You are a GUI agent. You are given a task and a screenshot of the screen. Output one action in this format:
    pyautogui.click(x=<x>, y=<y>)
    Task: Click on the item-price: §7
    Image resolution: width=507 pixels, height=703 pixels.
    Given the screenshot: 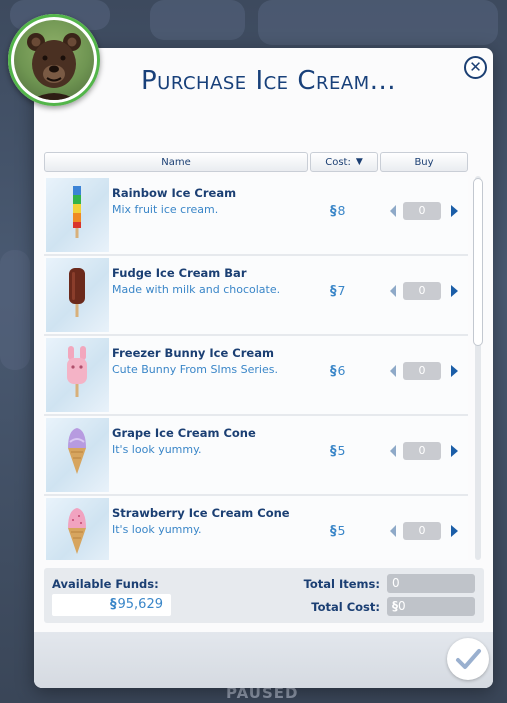 What is the action you would take?
    pyautogui.click(x=337, y=291)
    